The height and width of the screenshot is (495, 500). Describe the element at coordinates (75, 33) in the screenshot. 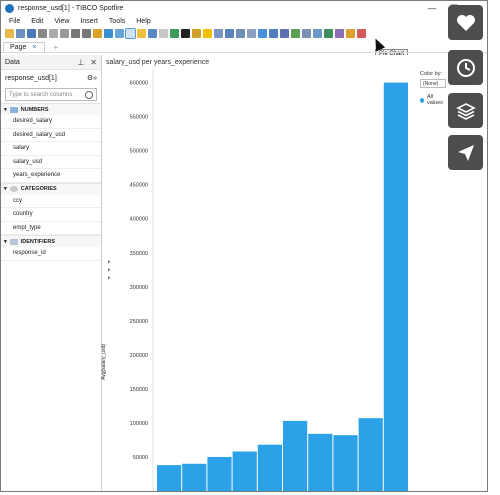

I see `undo-icon` at that location.